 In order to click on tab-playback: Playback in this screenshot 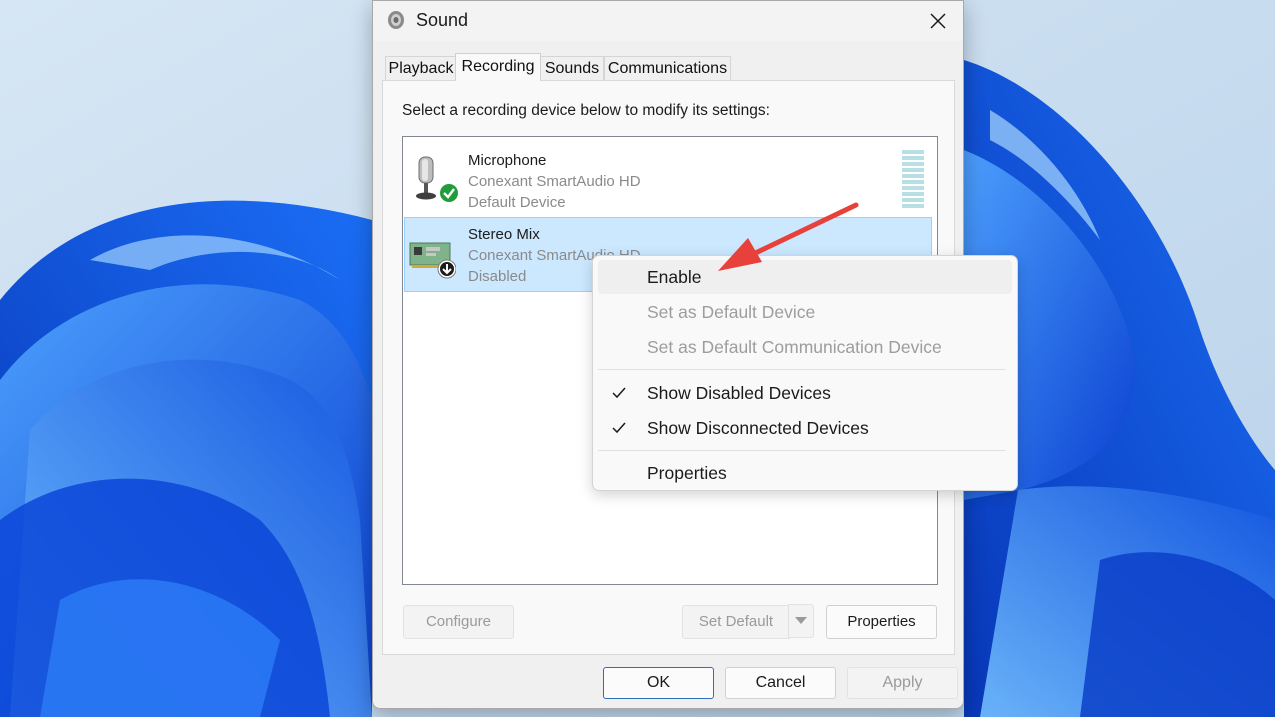, I will do `click(421, 68)`.